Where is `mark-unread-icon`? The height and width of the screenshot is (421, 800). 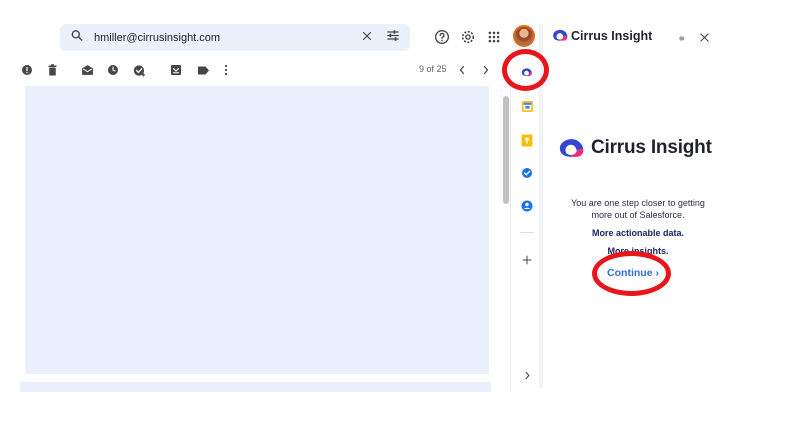 mark-unread-icon is located at coordinates (87, 70).